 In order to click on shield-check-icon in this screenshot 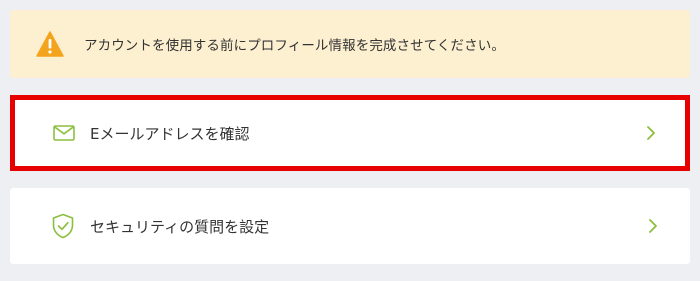, I will do `click(63, 226)`.